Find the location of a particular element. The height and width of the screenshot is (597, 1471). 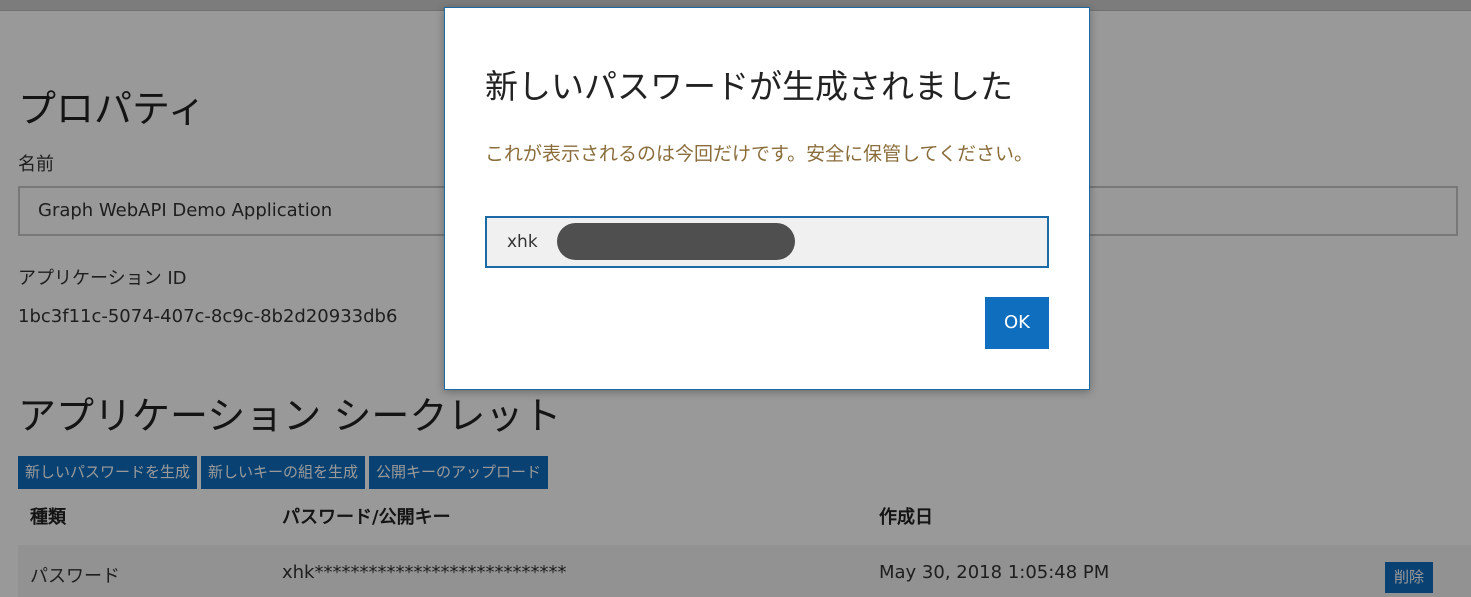

password-field: xhk is located at coordinates (767, 242).